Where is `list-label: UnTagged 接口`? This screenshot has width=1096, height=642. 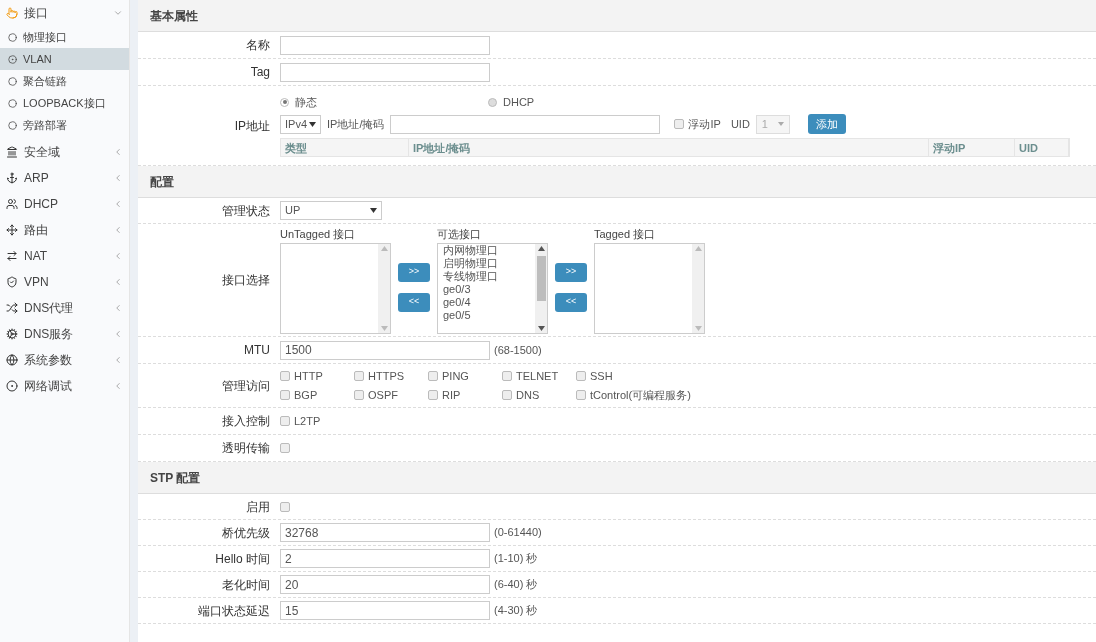 list-label: UnTagged 接口 is located at coordinates (318, 235).